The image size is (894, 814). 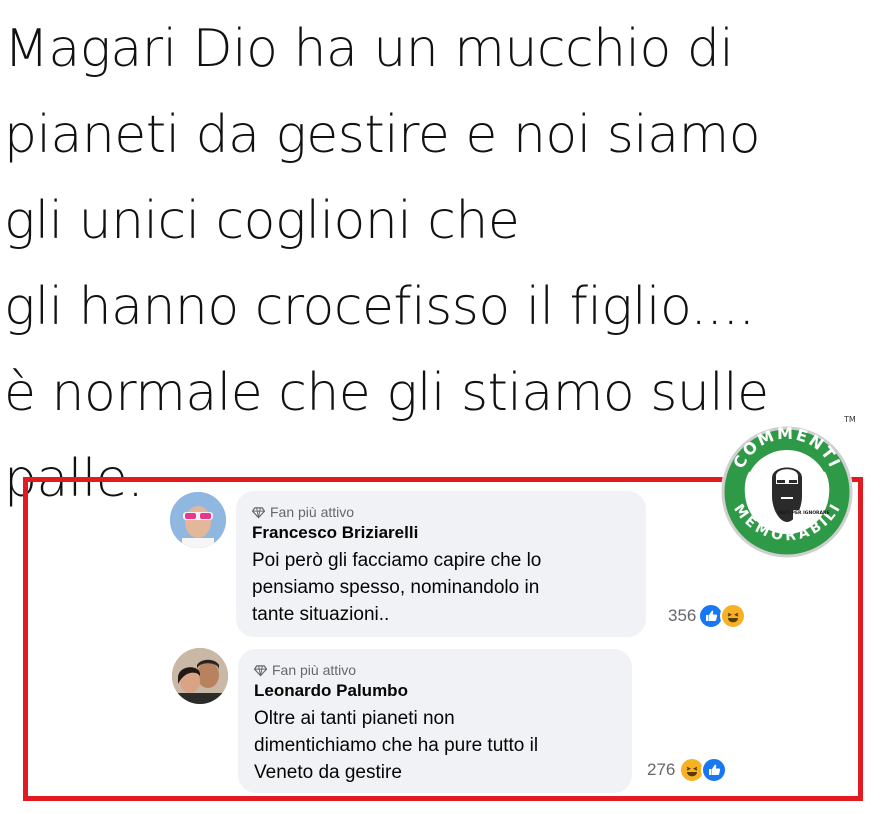 What do you see at coordinates (369, 49) in the screenshot?
I see `headline-line: Magari Dio ha un mucchio di` at bounding box center [369, 49].